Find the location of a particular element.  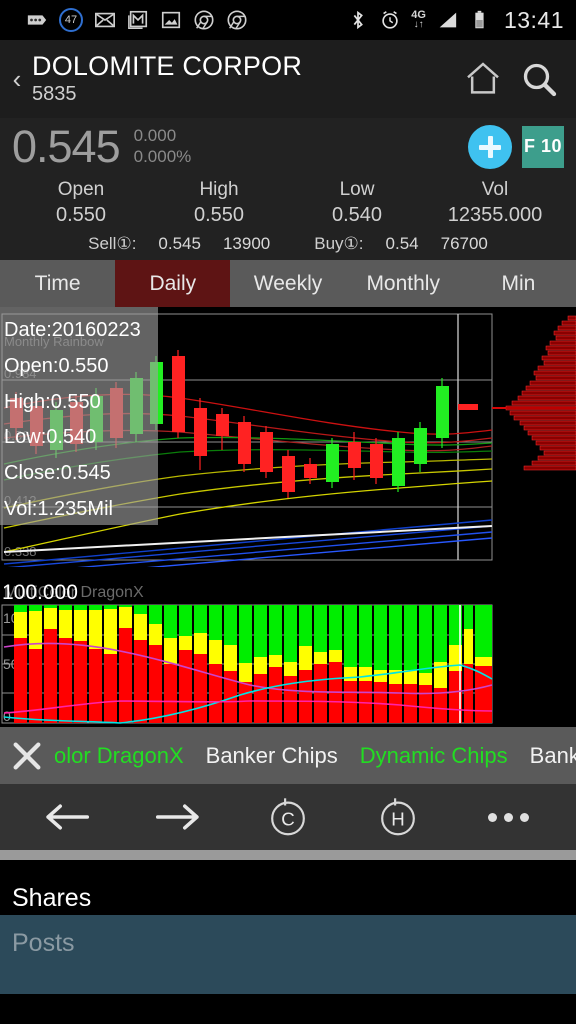

sell-price: 0.545 is located at coordinates (179, 243).